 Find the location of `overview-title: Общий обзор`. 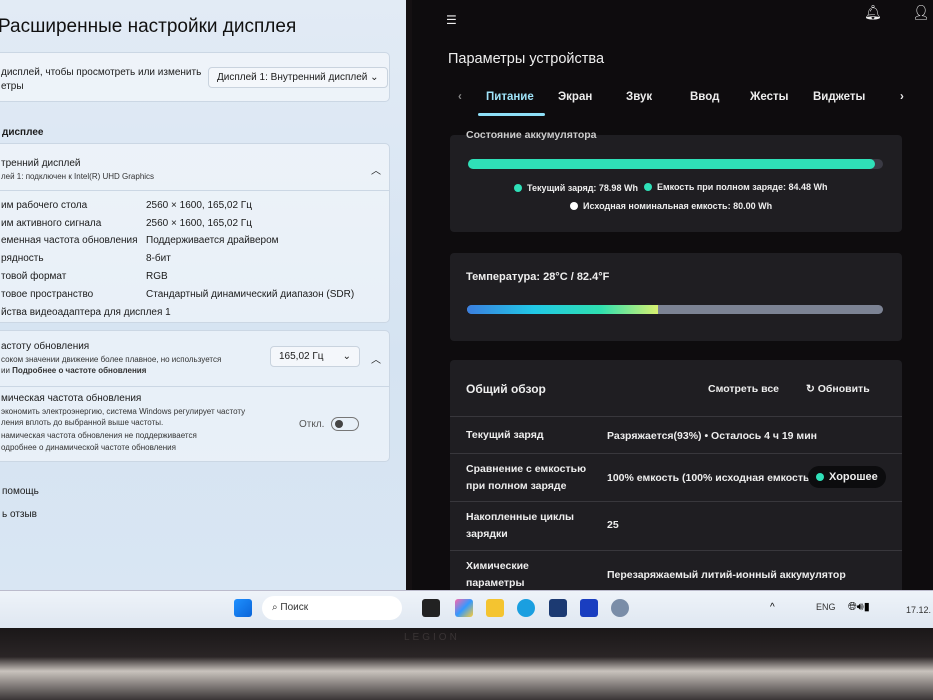

overview-title: Общий обзор is located at coordinates (506, 389).